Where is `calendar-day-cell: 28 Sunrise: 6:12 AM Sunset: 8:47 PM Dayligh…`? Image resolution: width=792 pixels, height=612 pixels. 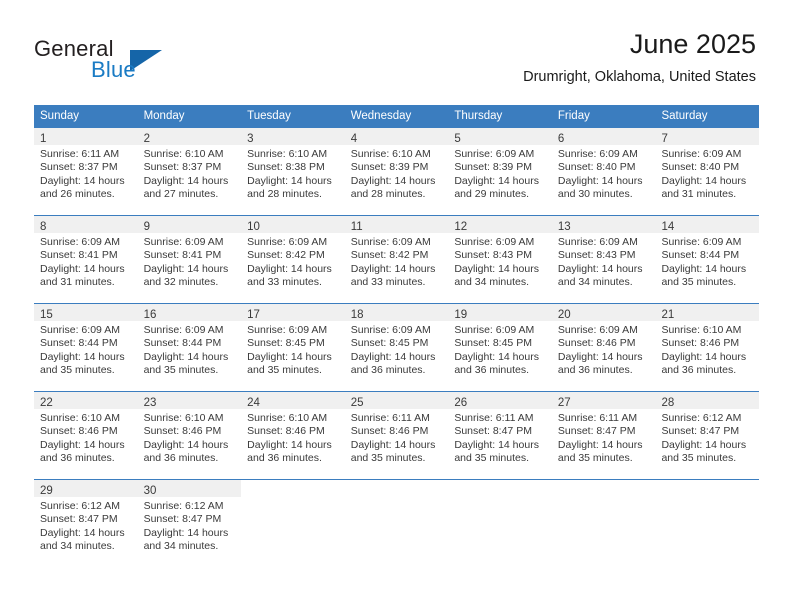 calendar-day-cell: 28 Sunrise: 6:12 AM Sunset: 8:47 PM Dayligh… is located at coordinates (707, 435).